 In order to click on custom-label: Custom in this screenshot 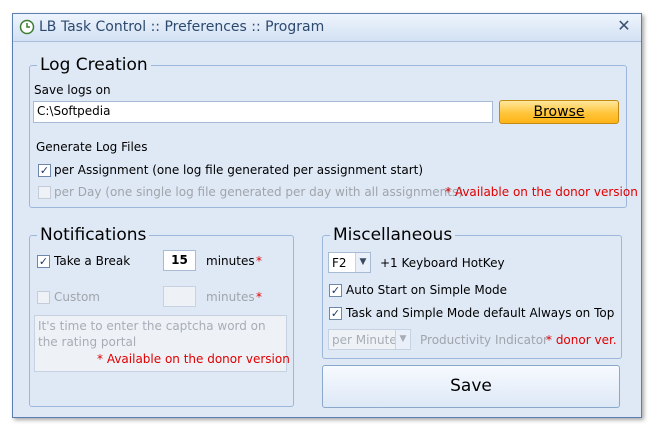, I will do `click(77, 297)`.